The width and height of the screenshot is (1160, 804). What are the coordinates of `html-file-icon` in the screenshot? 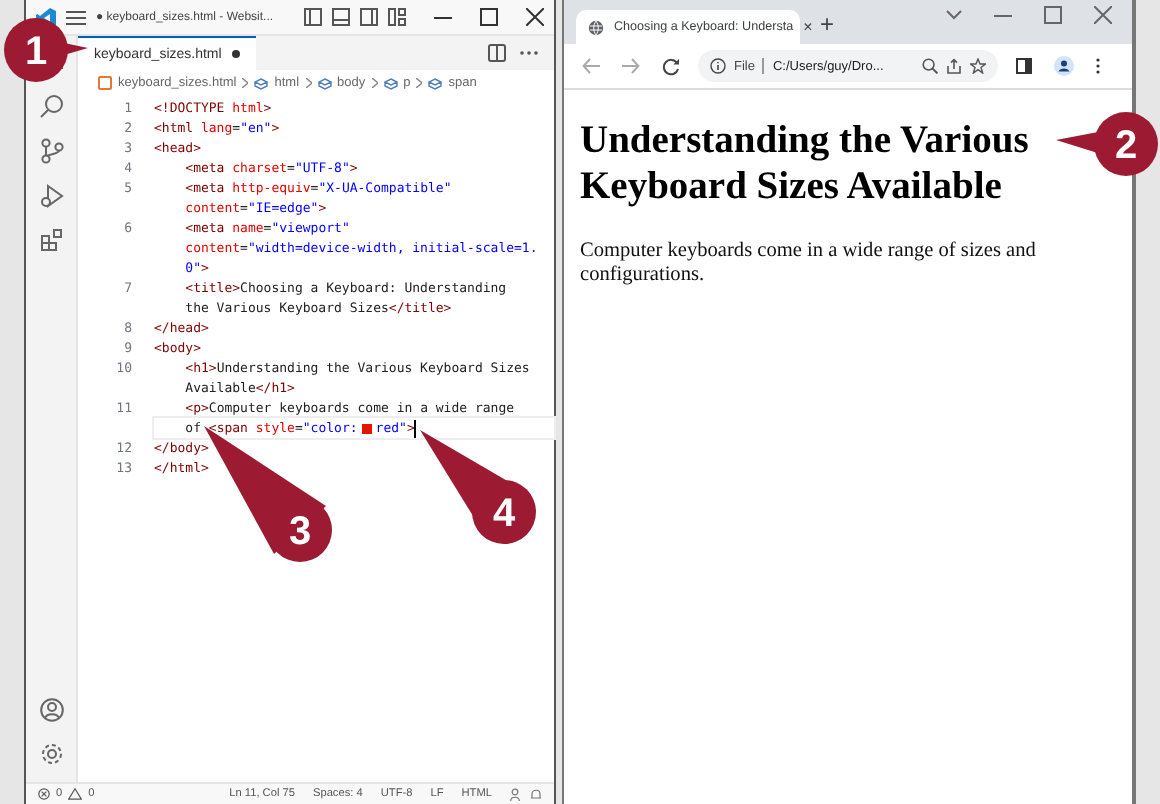 It's located at (105, 83).